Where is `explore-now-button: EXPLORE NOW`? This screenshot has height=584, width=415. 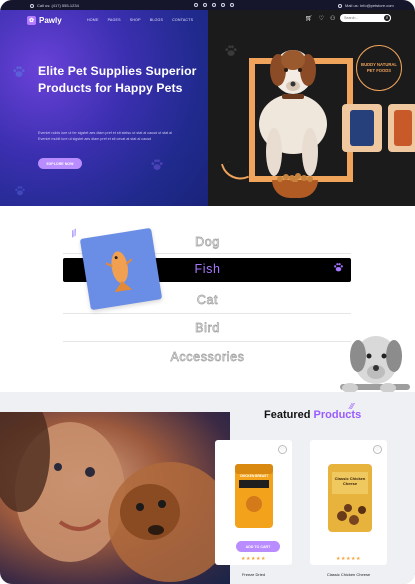 explore-now-button: EXPLORE NOW is located at coordinates (60, 163).